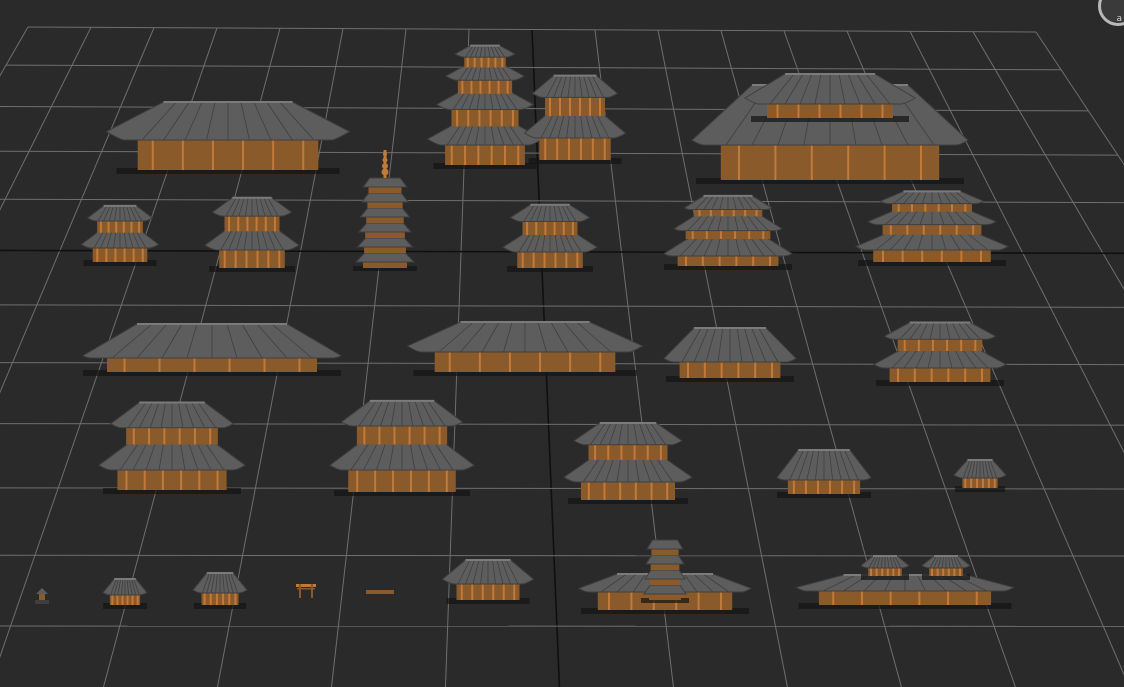 This screenshot has height=687, width=1124. I want to click on model-twin-roof-hall, so click(940, 353).